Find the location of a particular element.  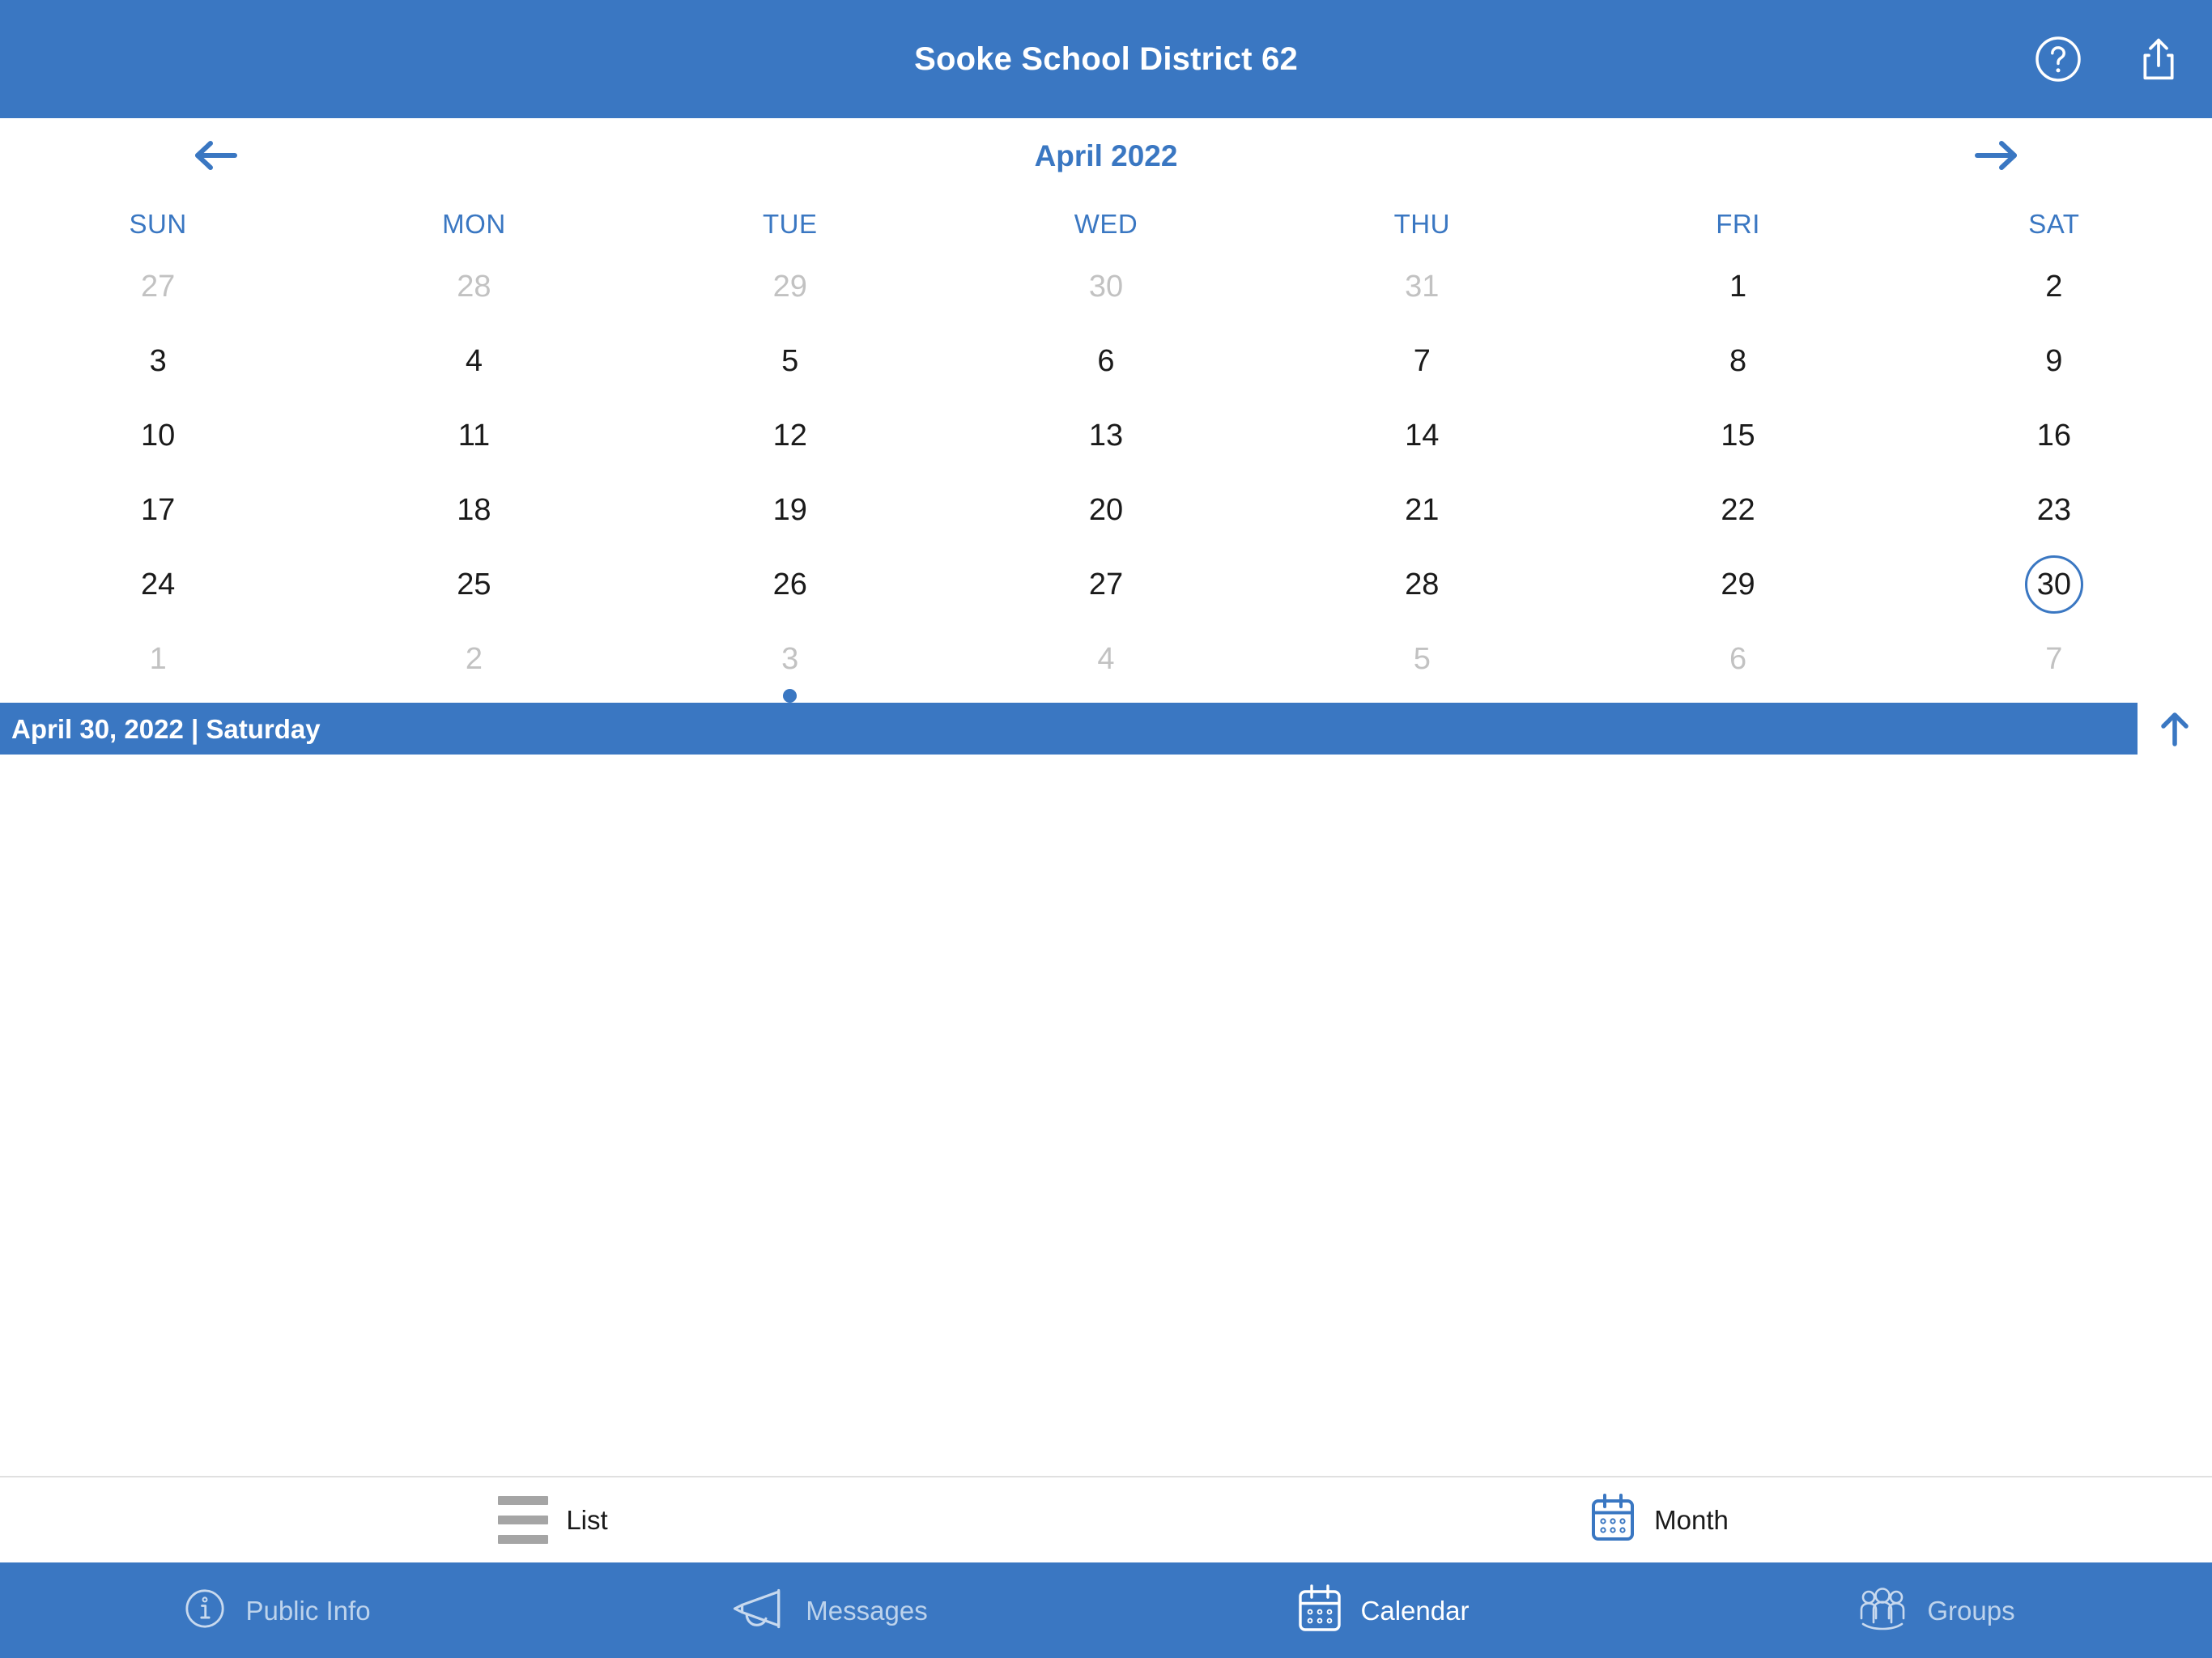

calendar-day-cell: 25 is located at coordinates (474, 591).